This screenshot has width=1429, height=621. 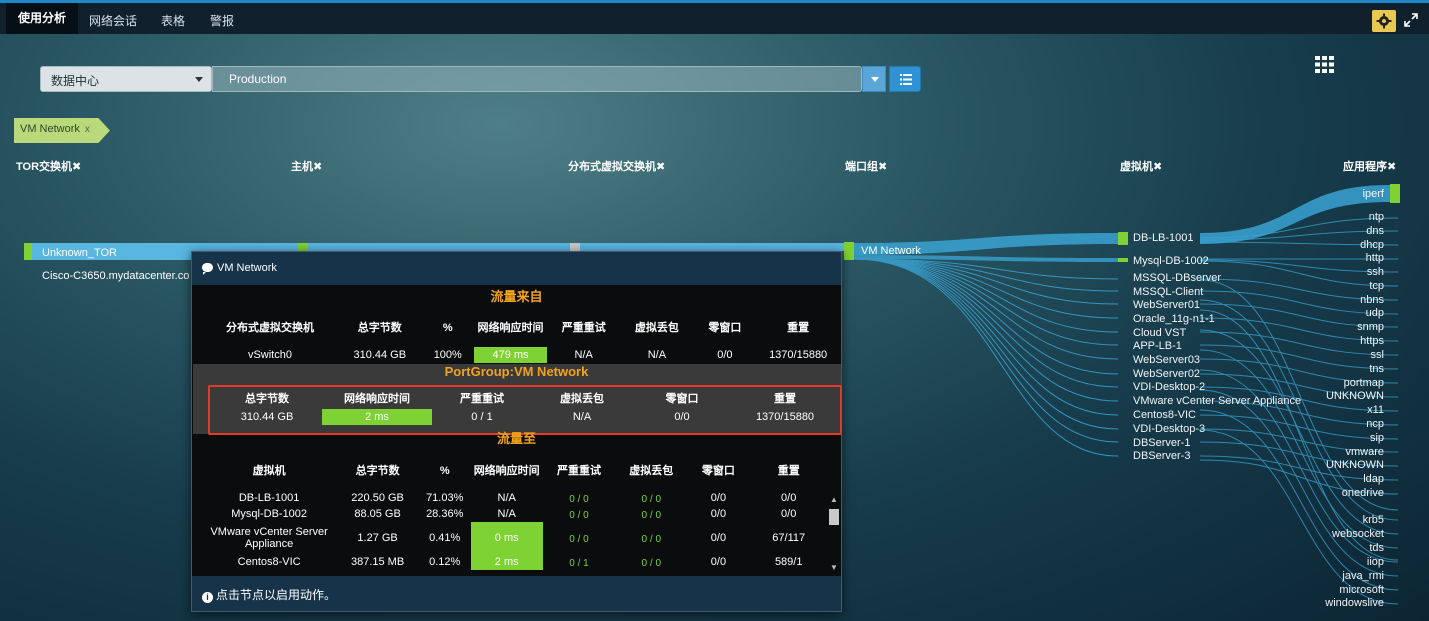 What do you see at coordinates (113, 20) in the screenshot?
I see `tab-network-sessions: 网络会话` at bounding box center [113, 20].